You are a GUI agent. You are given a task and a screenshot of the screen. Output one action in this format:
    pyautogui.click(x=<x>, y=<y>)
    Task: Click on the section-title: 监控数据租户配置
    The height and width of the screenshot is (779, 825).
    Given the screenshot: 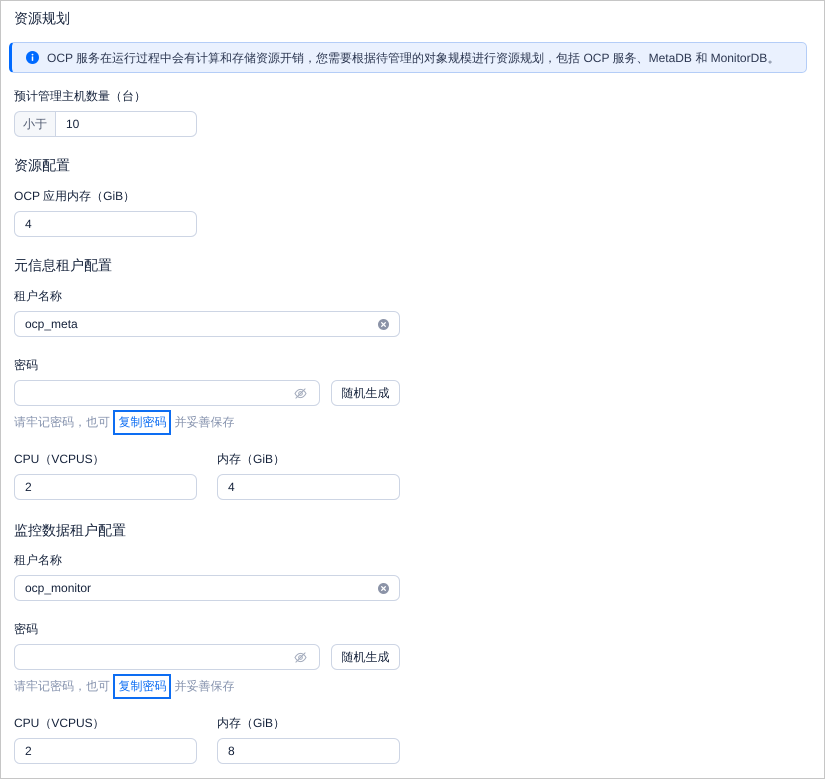 What is the action you would take?
    pyautogui.click(x=70, y=530)
    